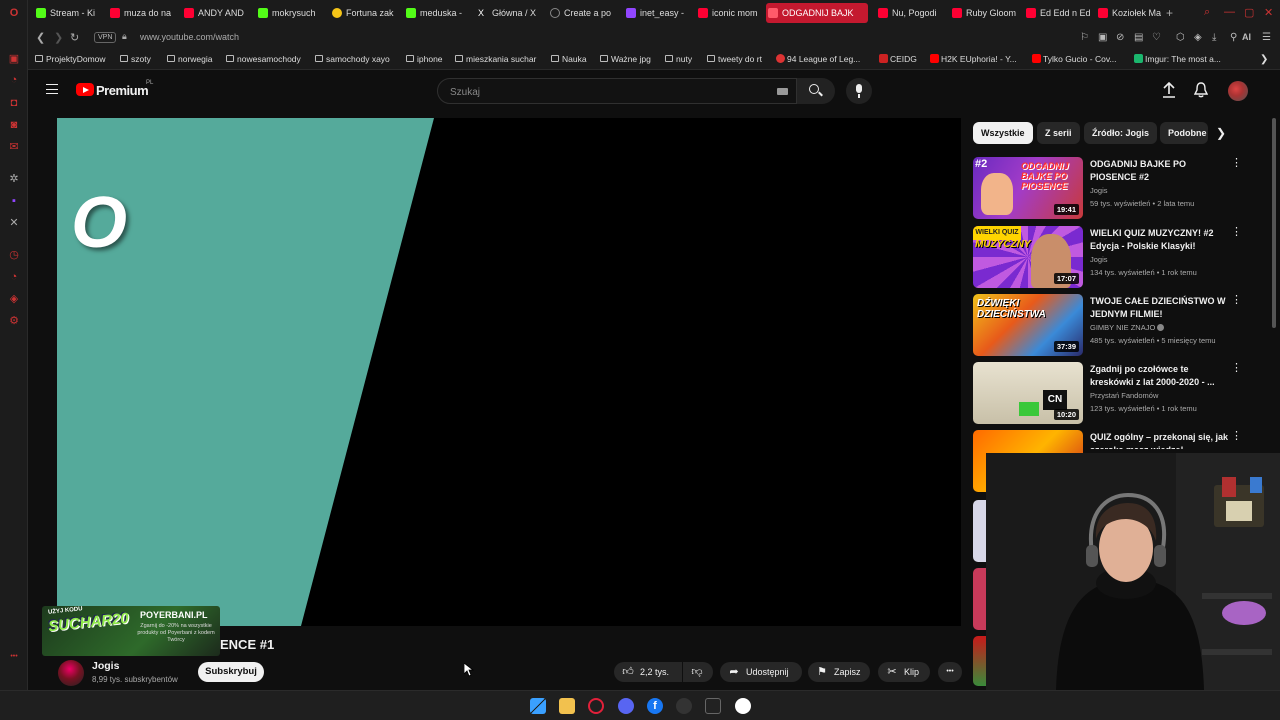 The image size is (1280, 720). I want to click on close-window-icon: ✕, so click(1268, 12).